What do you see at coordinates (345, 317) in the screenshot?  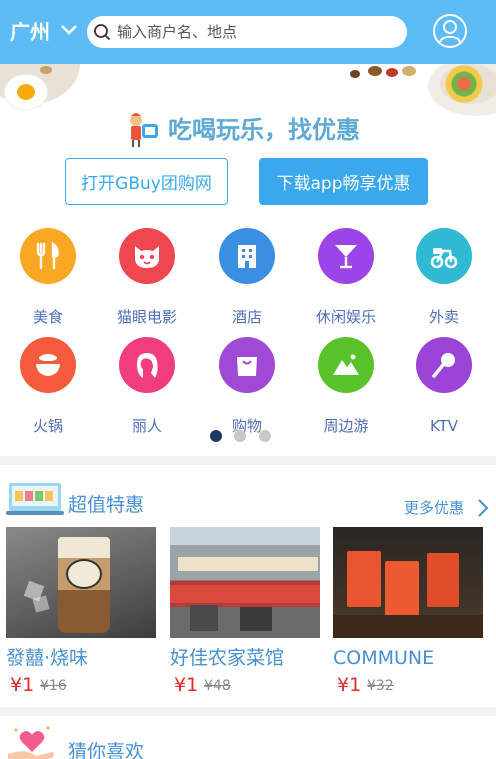 I see `category-label: 休闲娱乐` at bounding box center [345, 317].